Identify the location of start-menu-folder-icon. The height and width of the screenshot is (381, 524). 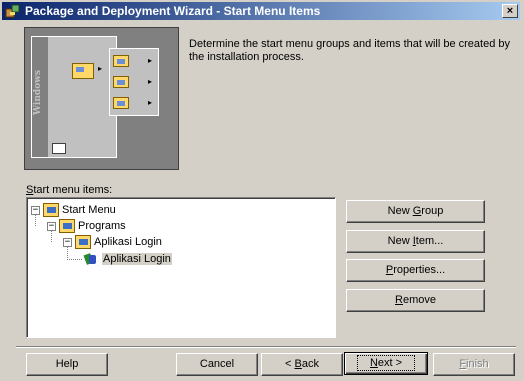
(51, 210).